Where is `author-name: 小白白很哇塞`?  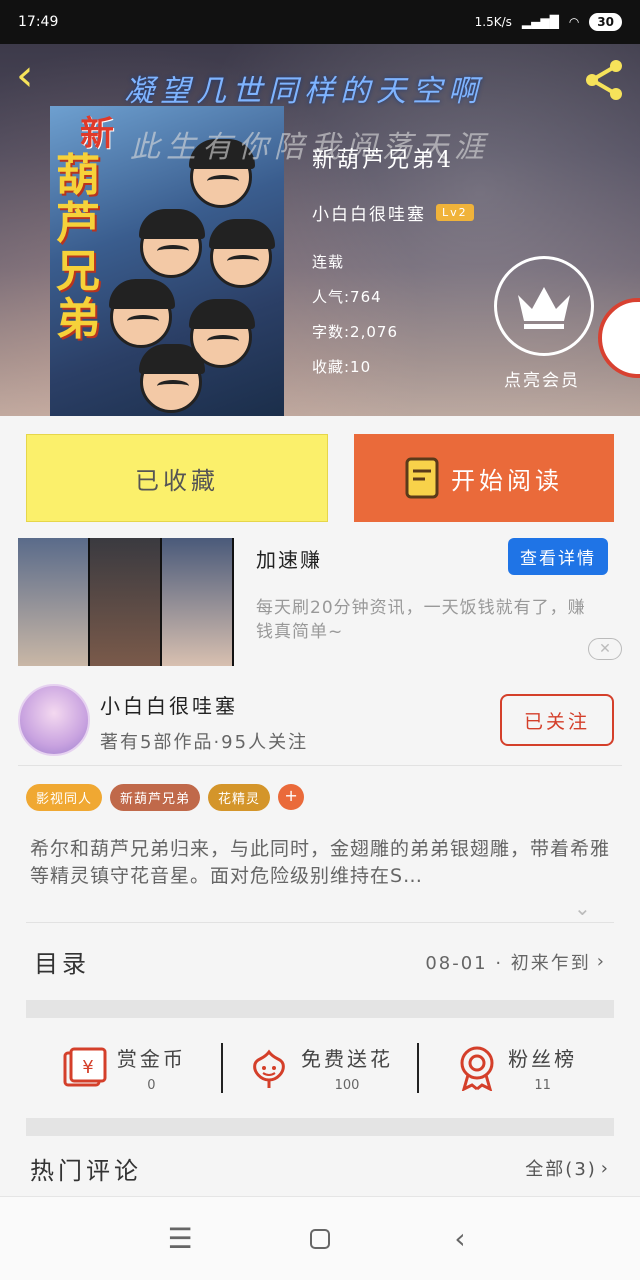
author-name: 小白白很哇塞 is located at coordinates (169, 706).